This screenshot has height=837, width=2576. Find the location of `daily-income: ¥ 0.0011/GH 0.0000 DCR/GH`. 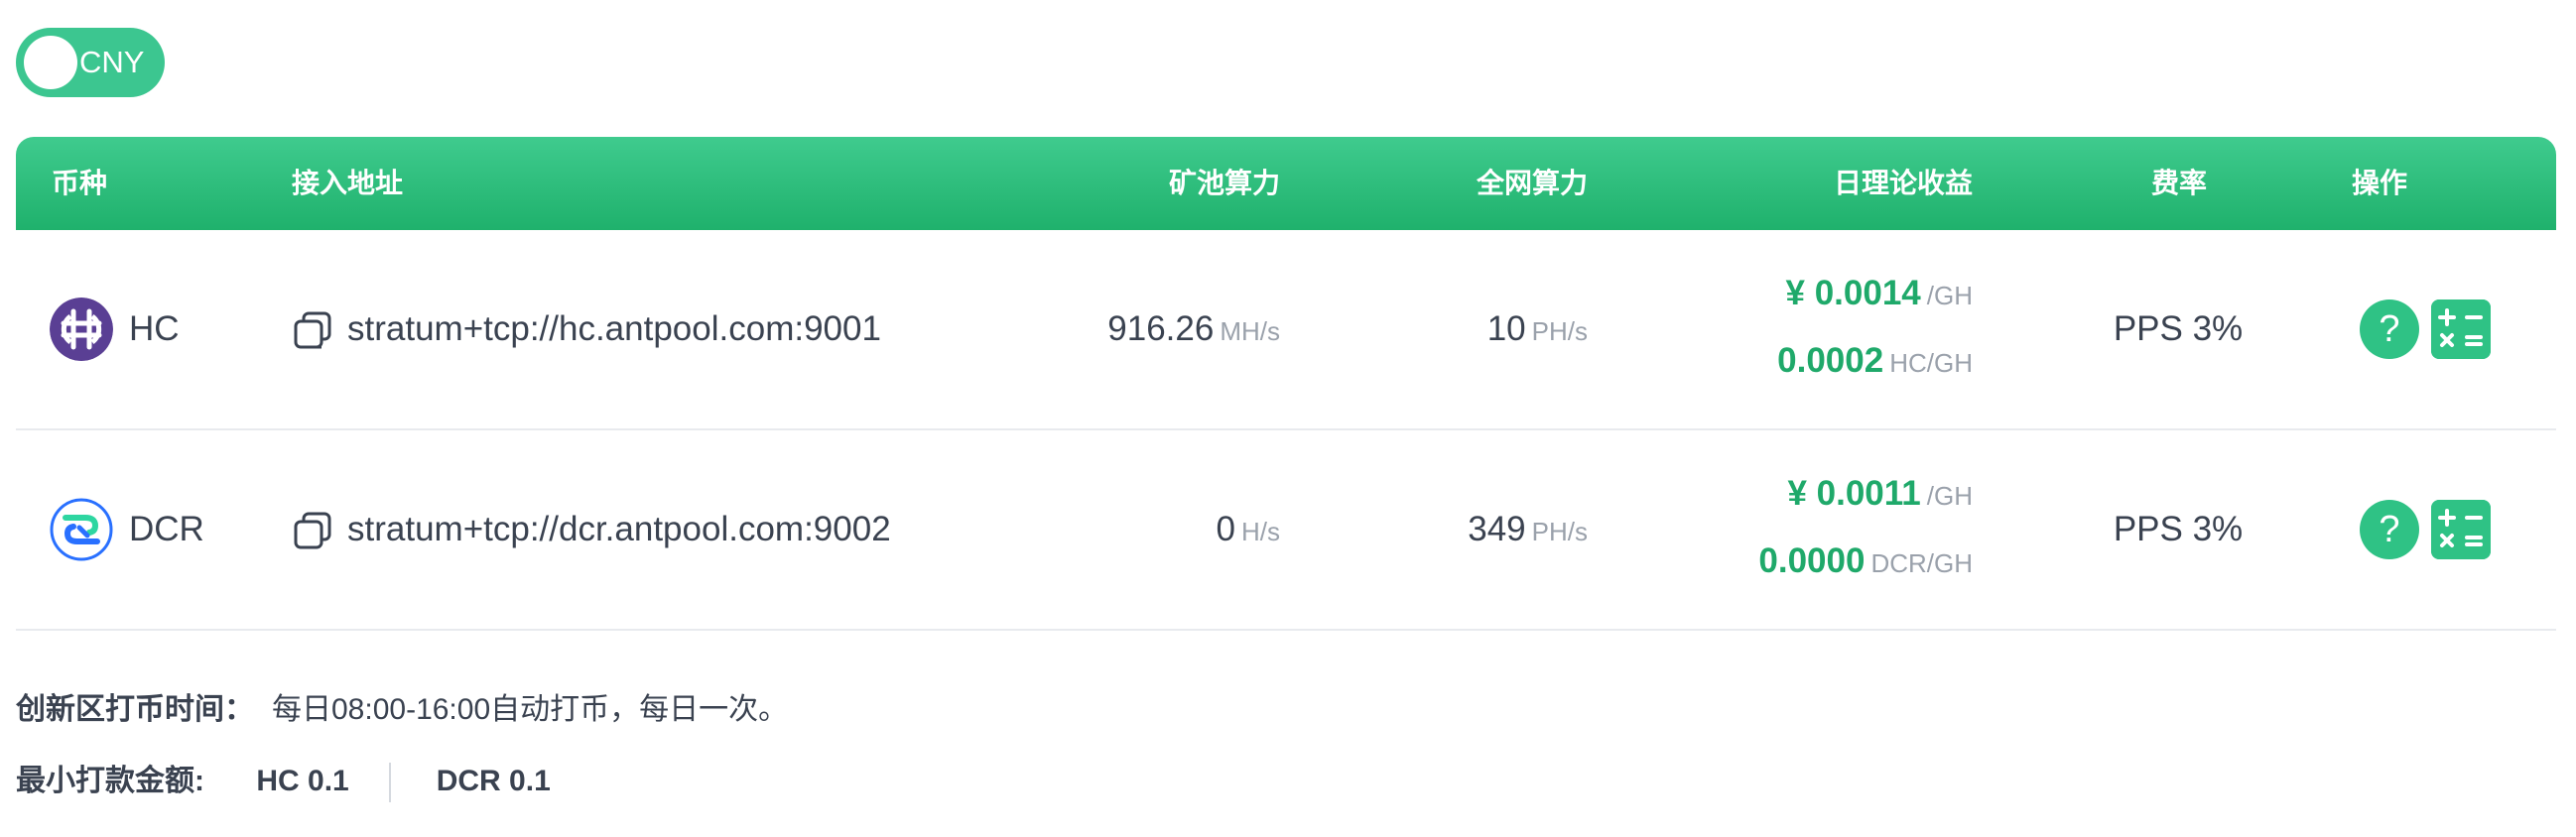

daily-income: ¥ 0.0011/GH 0.0000 DCR/GH is located at coordinates (1775, 527).